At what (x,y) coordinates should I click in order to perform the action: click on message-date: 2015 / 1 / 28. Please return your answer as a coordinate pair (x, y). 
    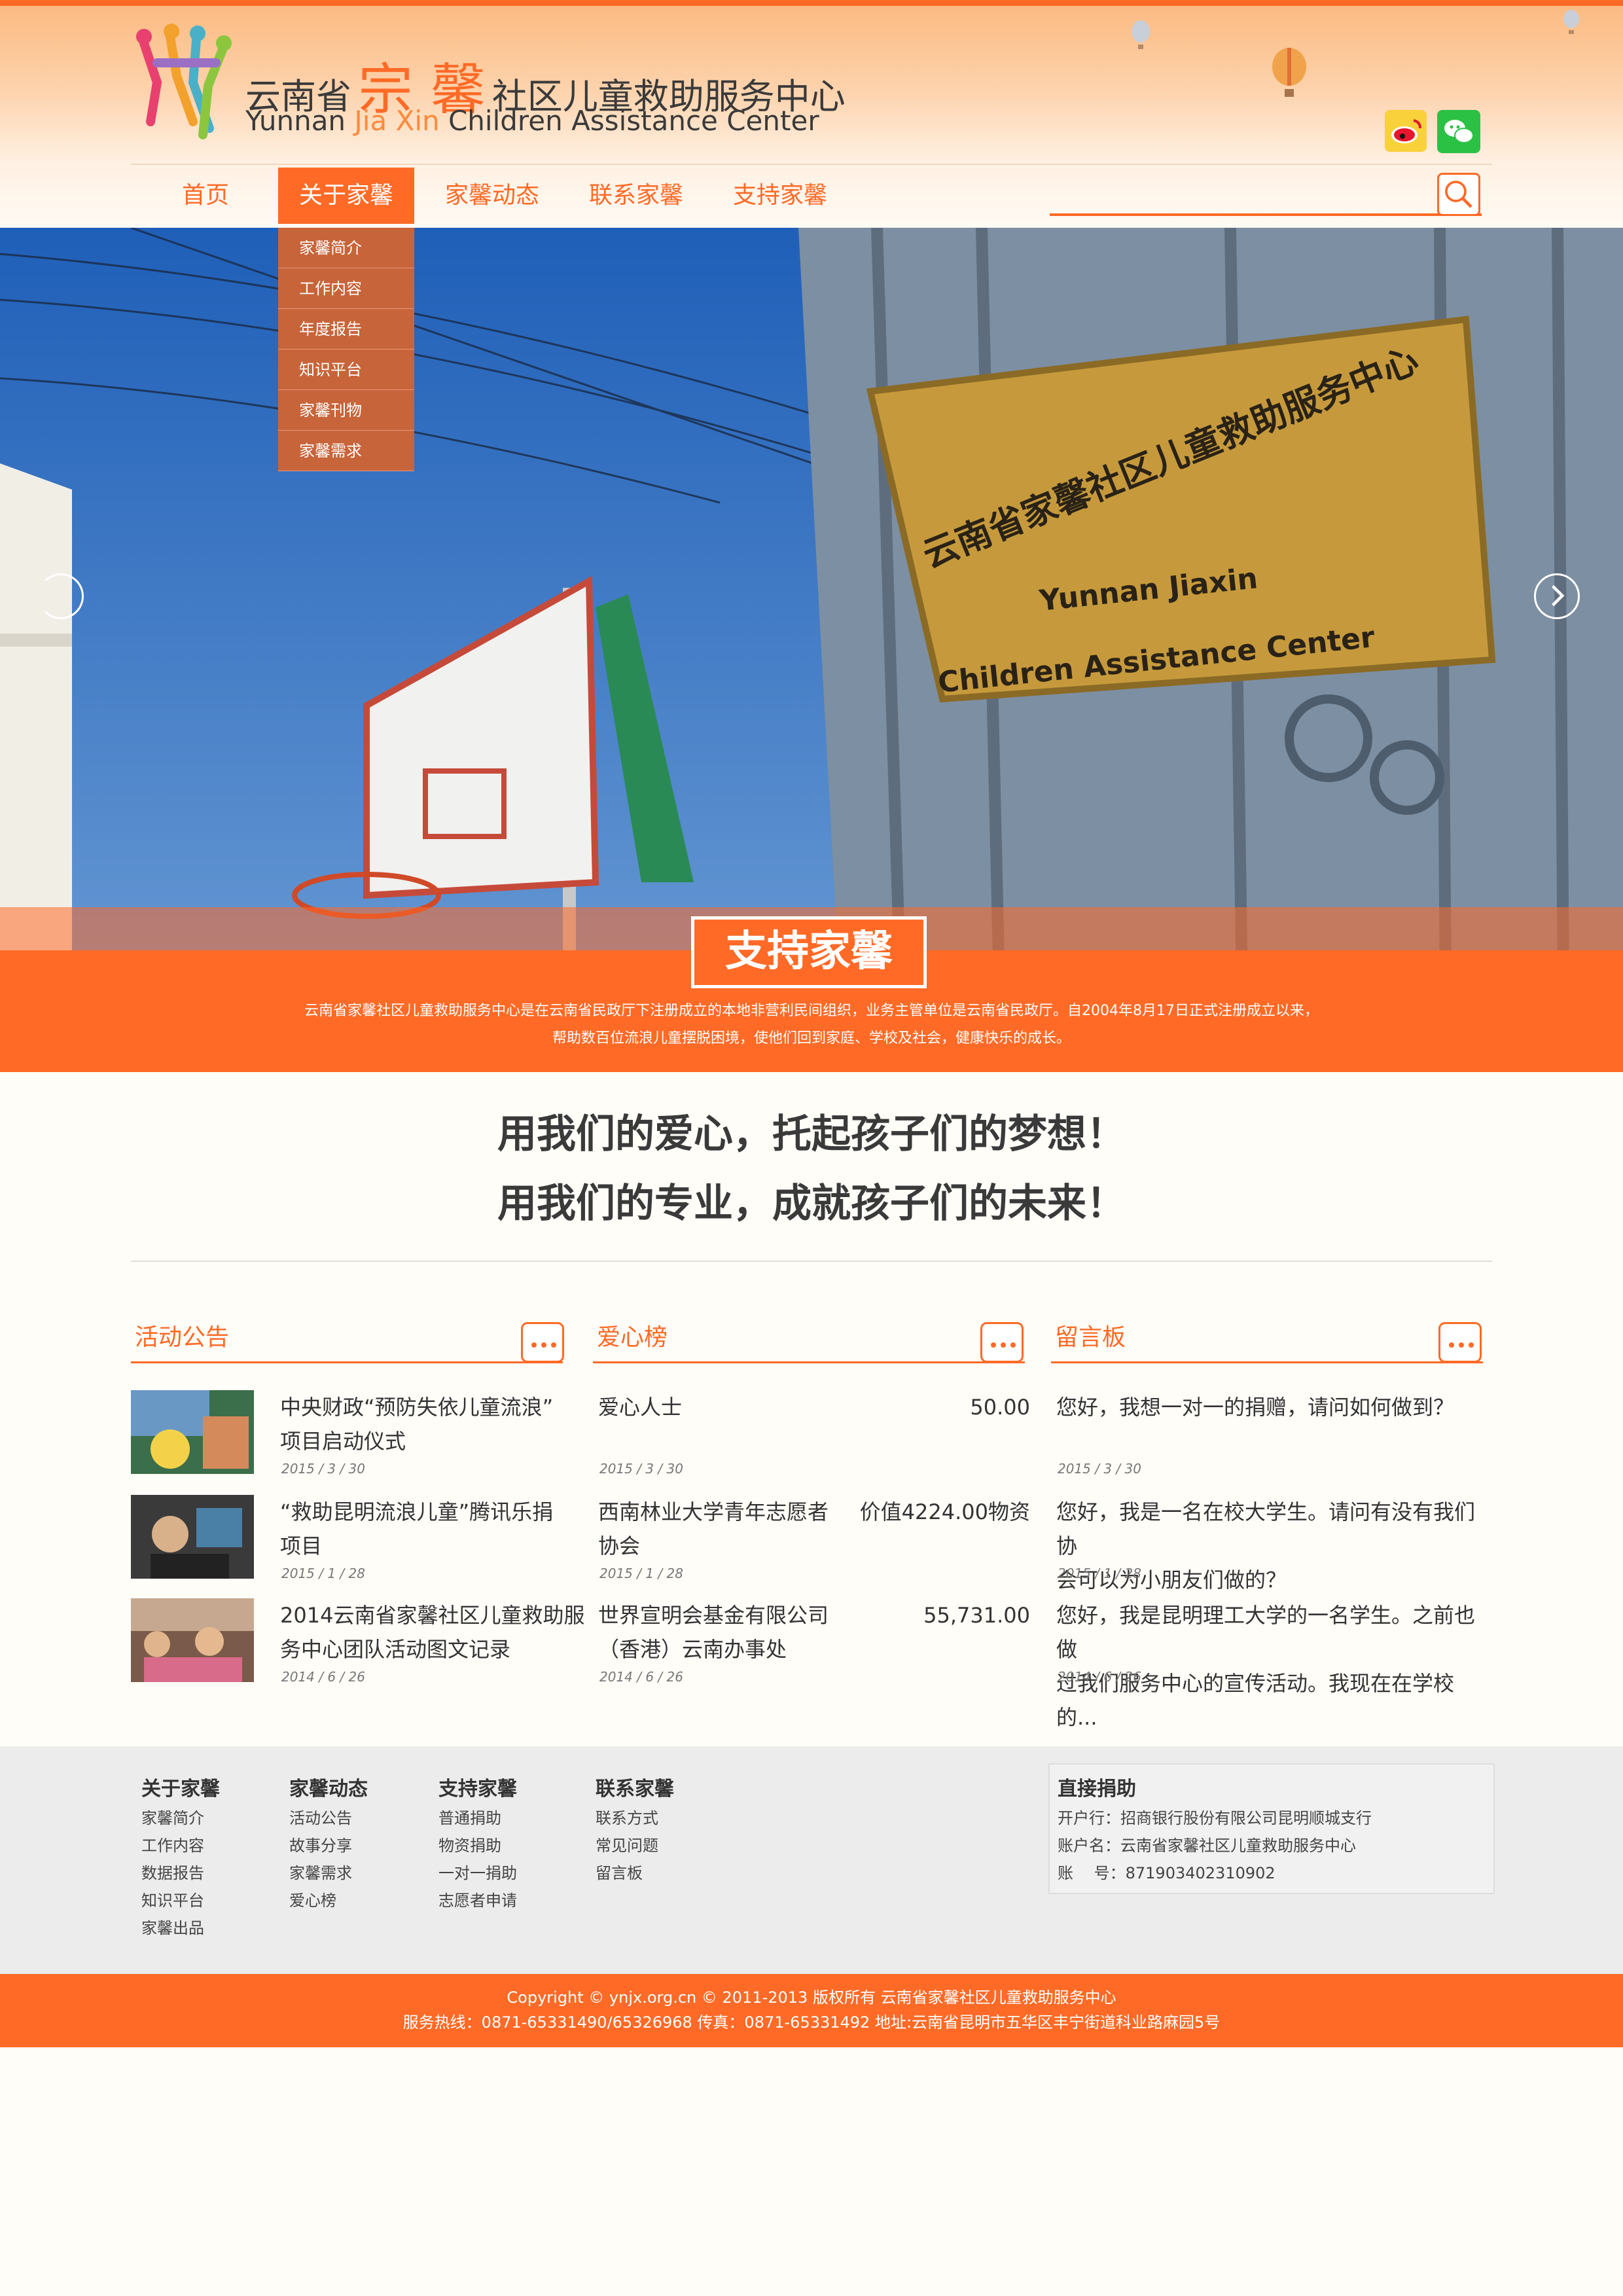
    Looking at the image, I should click on (1099, 1573).